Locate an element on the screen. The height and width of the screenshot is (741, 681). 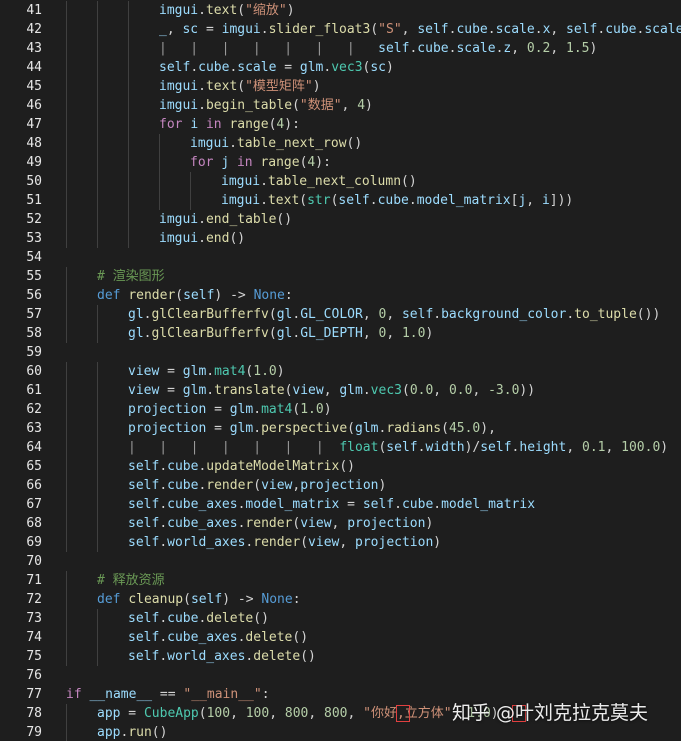
code-line: self.cube.scale = glm.vec3(sc) is located at coordinates (276, 67).